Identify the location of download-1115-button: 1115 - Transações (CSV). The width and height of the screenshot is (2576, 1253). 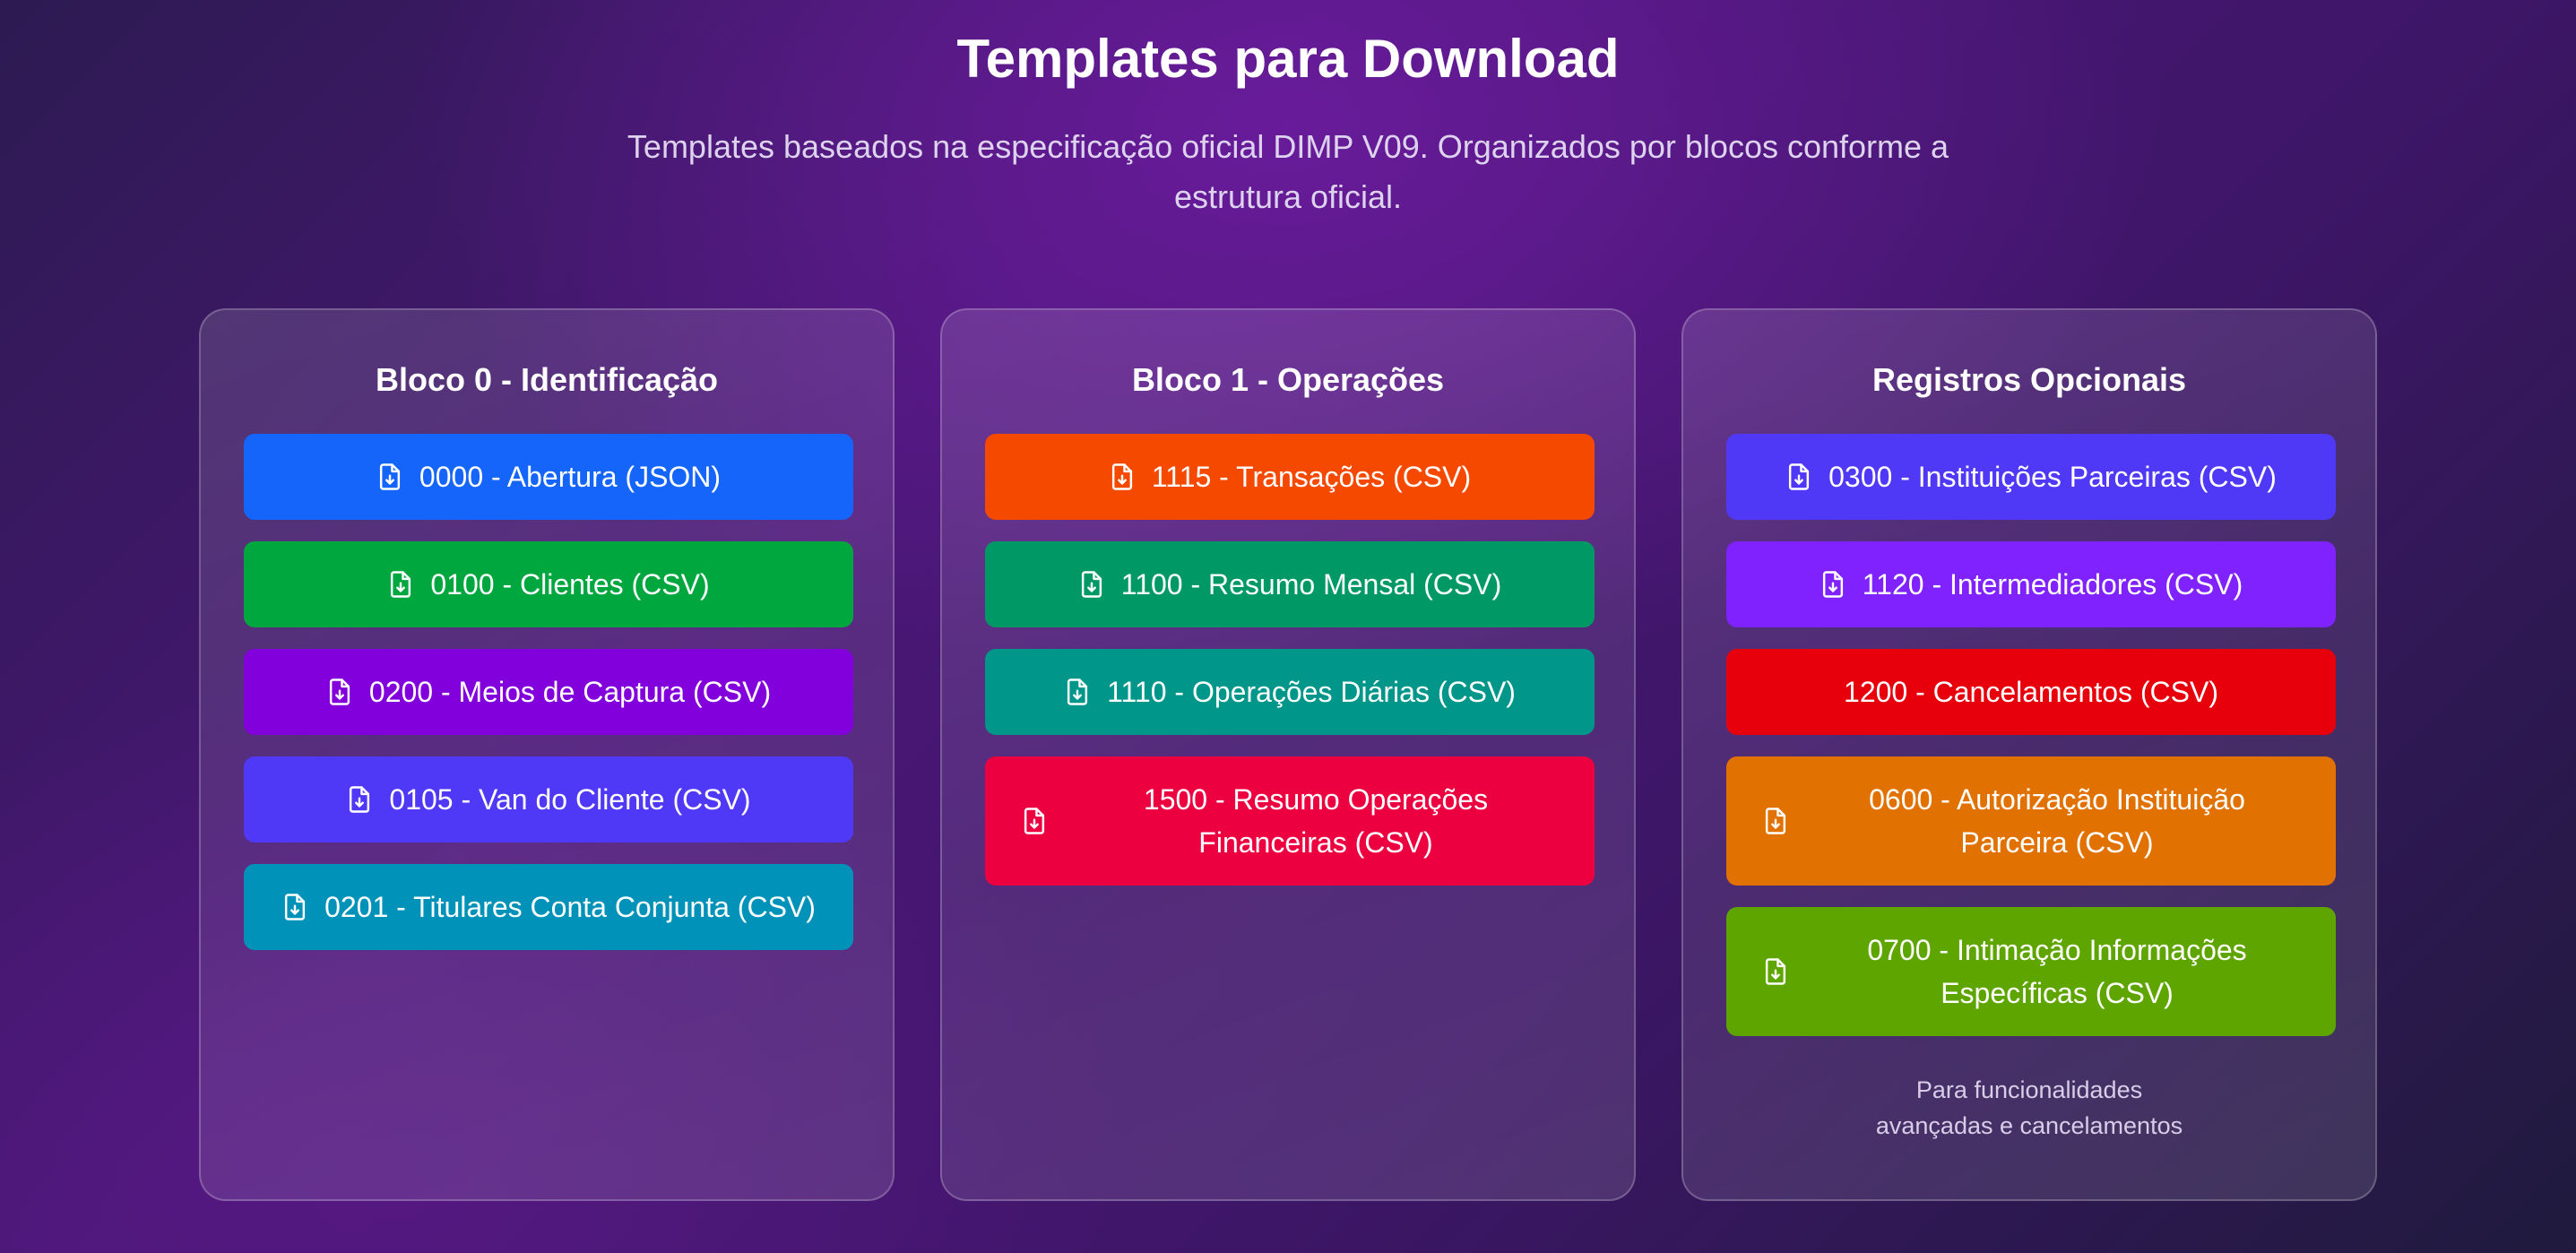
(1290, 477).